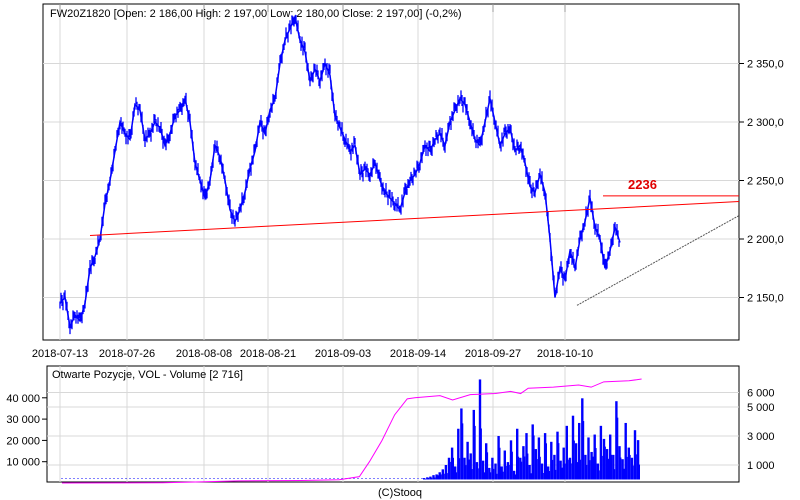  Describe the element at coordinates (642, 184) in the screenshot. I see `resistance-label: 2236` at that location.